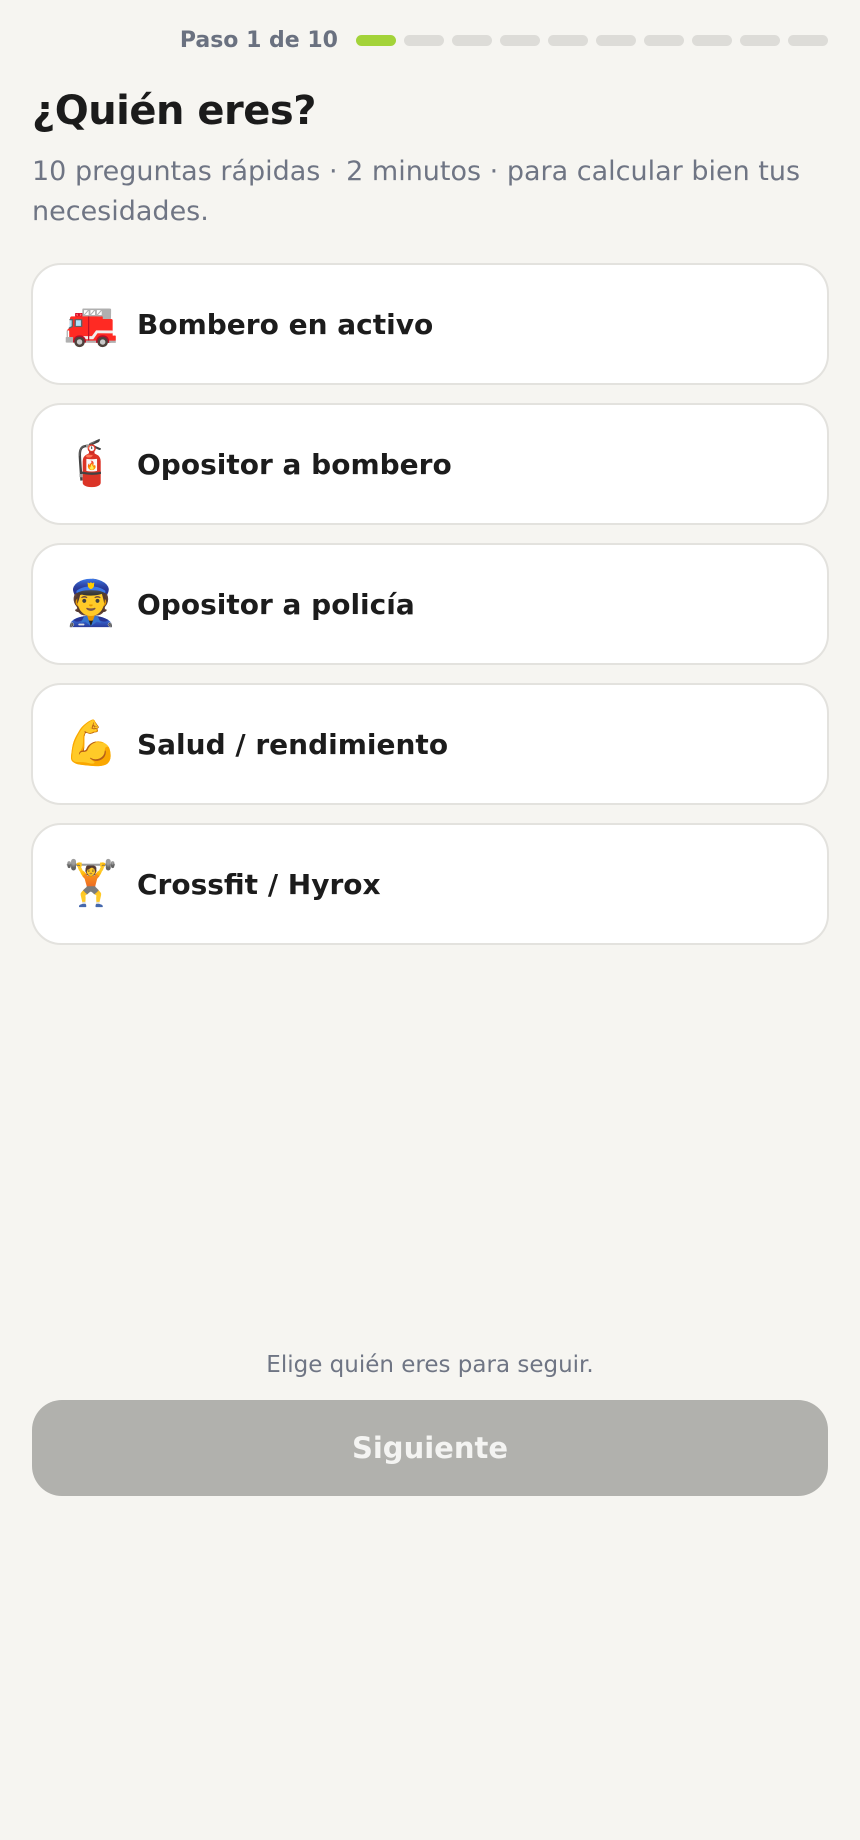 The width and height of the screenshot is (860, 1840). I want to click on progress-bar, so click(592, 40).